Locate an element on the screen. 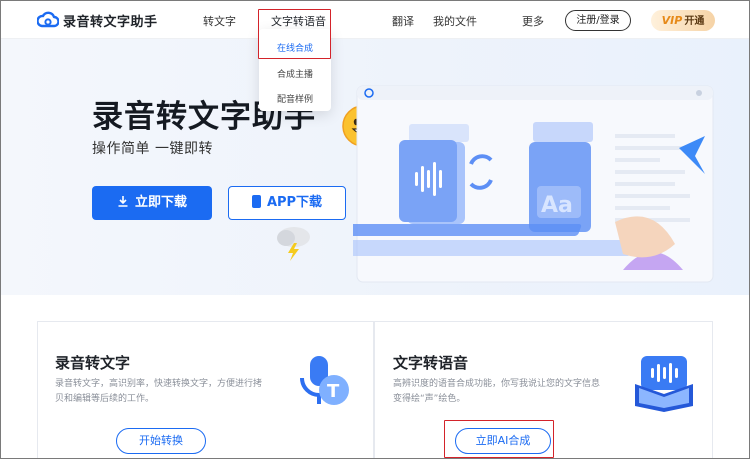  highlight-box-nav is located at coordinates (294, 34).